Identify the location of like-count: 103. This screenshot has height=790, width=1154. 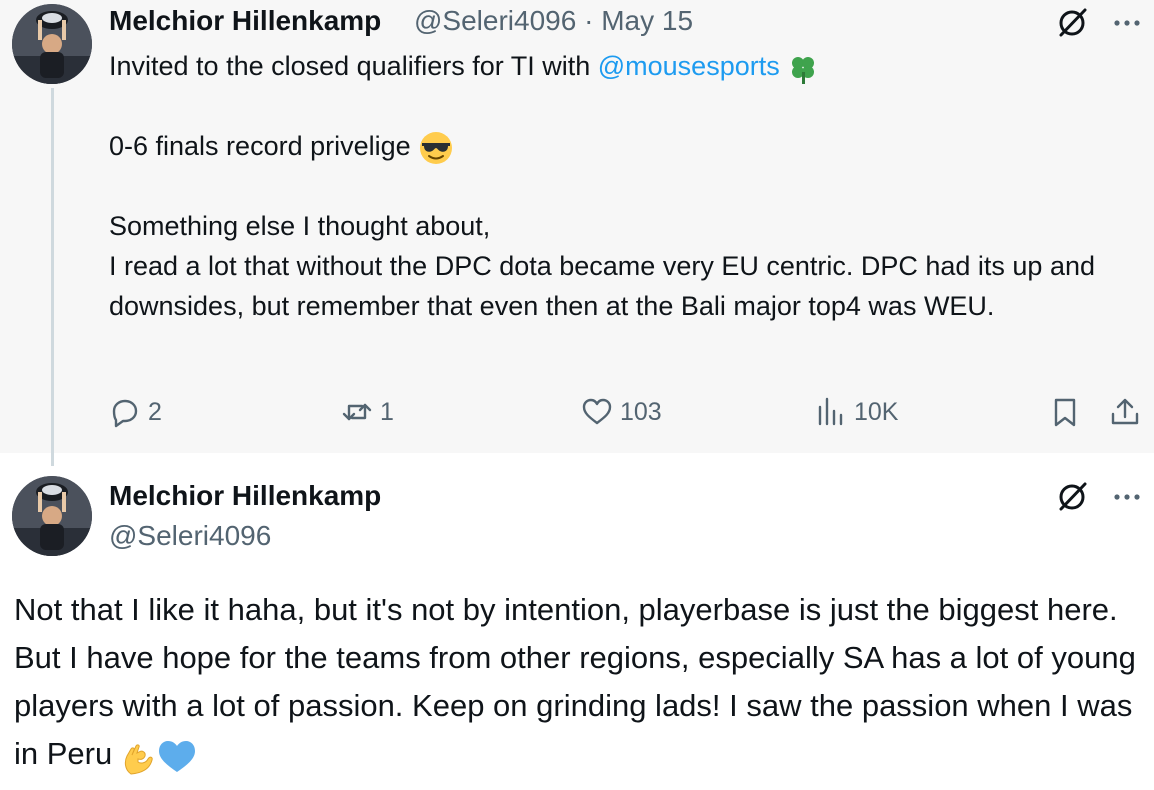
(641, 411).